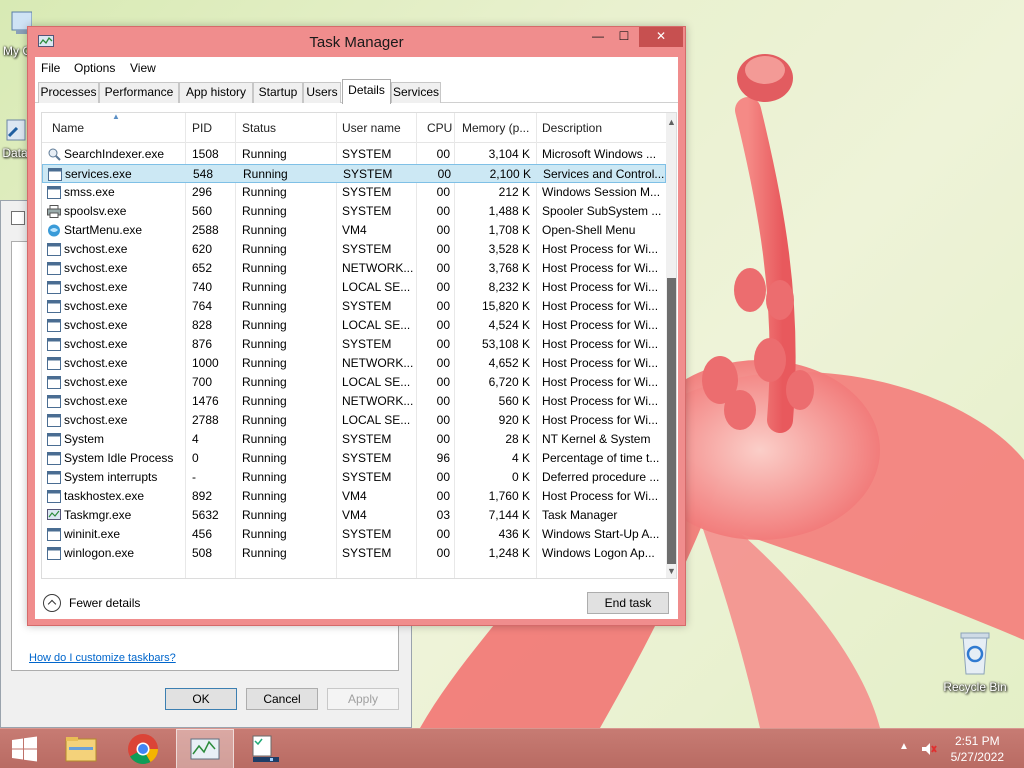  Describe the element at coordinates (84, 439) in the screenshot. I see `cell-name: System` at that location.